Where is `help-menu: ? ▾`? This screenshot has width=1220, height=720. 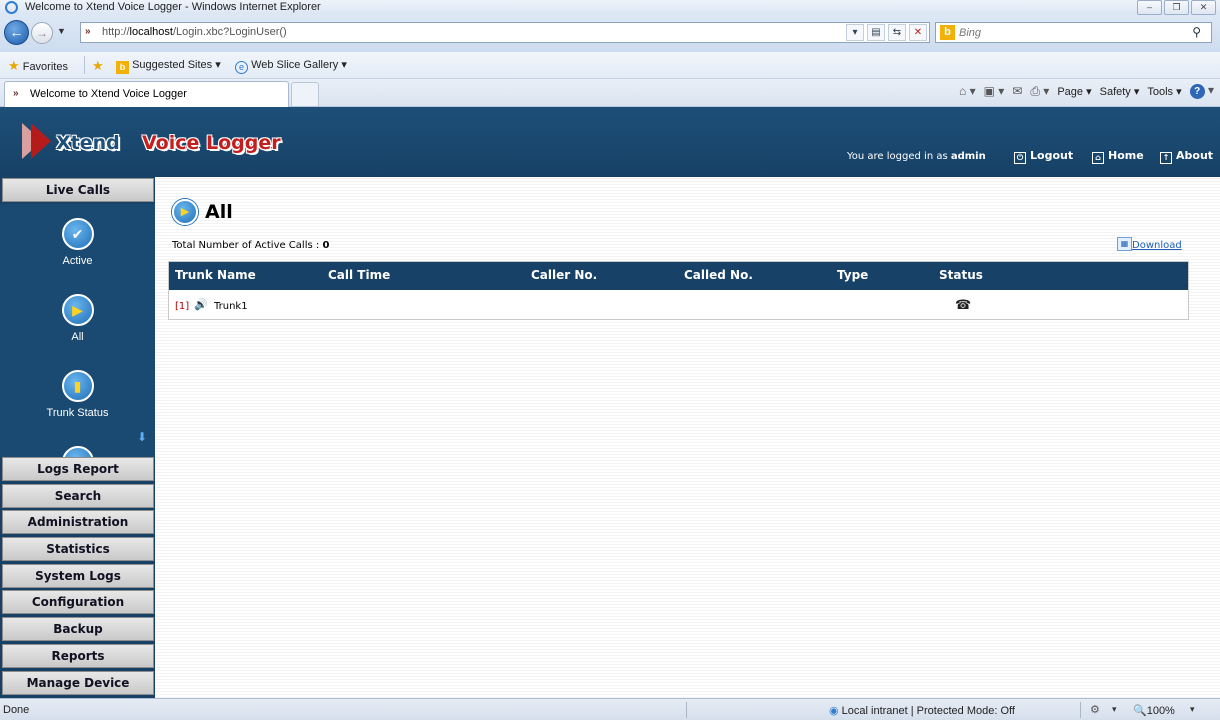 help-menu: ? ▾ is located at coordinates (1201, 91).